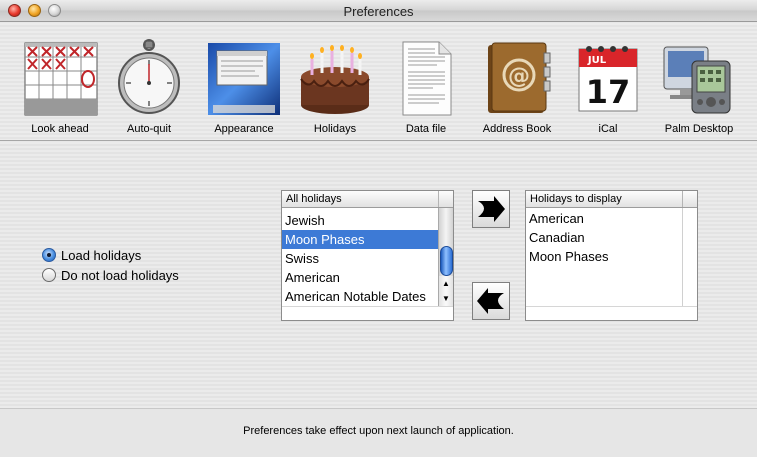 The height and width of the screenshot is (457, 757). I want to click on load-holidays-option: Load holidays, so click(91, 255).